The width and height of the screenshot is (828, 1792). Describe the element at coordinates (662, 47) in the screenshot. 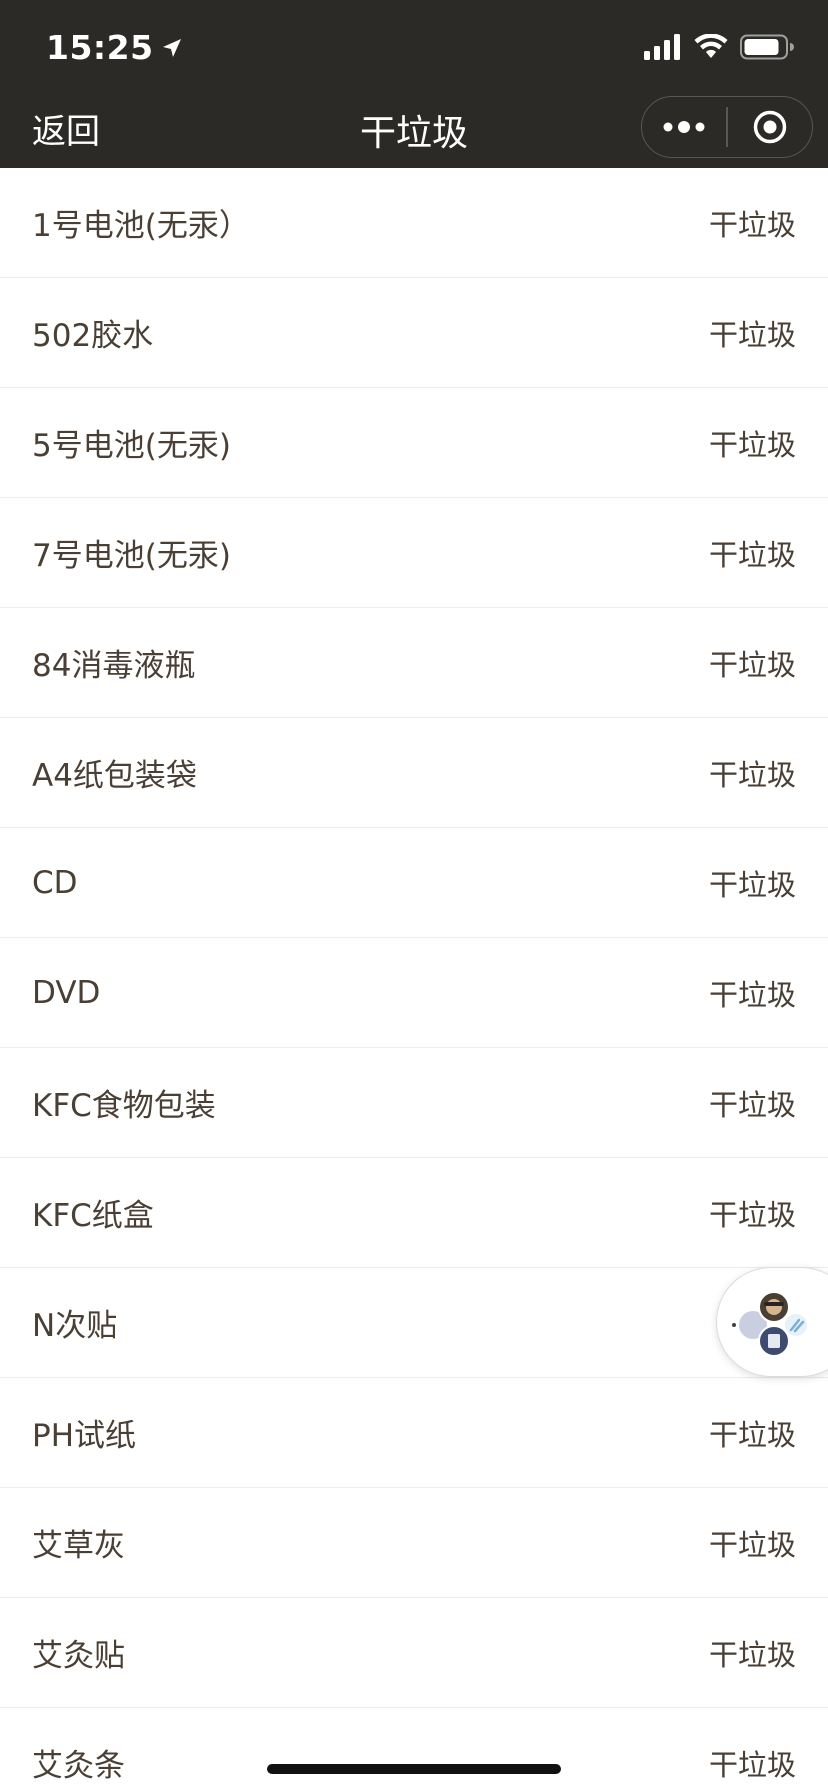

I see `signal-icon` at that location.